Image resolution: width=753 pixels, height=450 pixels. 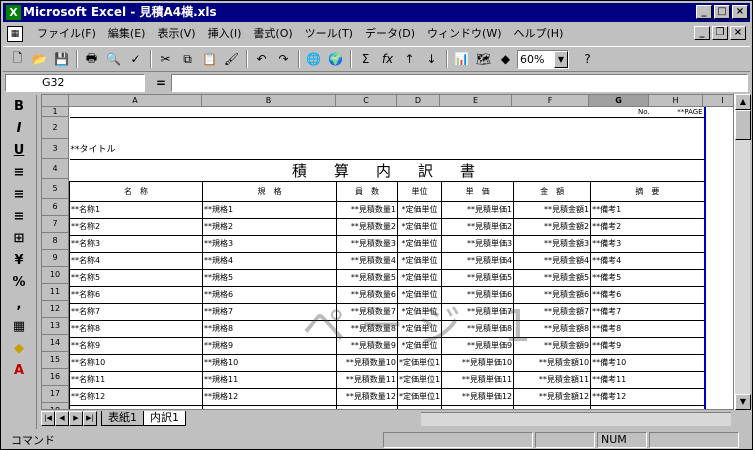 I want to click on underline-button: U, so click(x=19, y=150).